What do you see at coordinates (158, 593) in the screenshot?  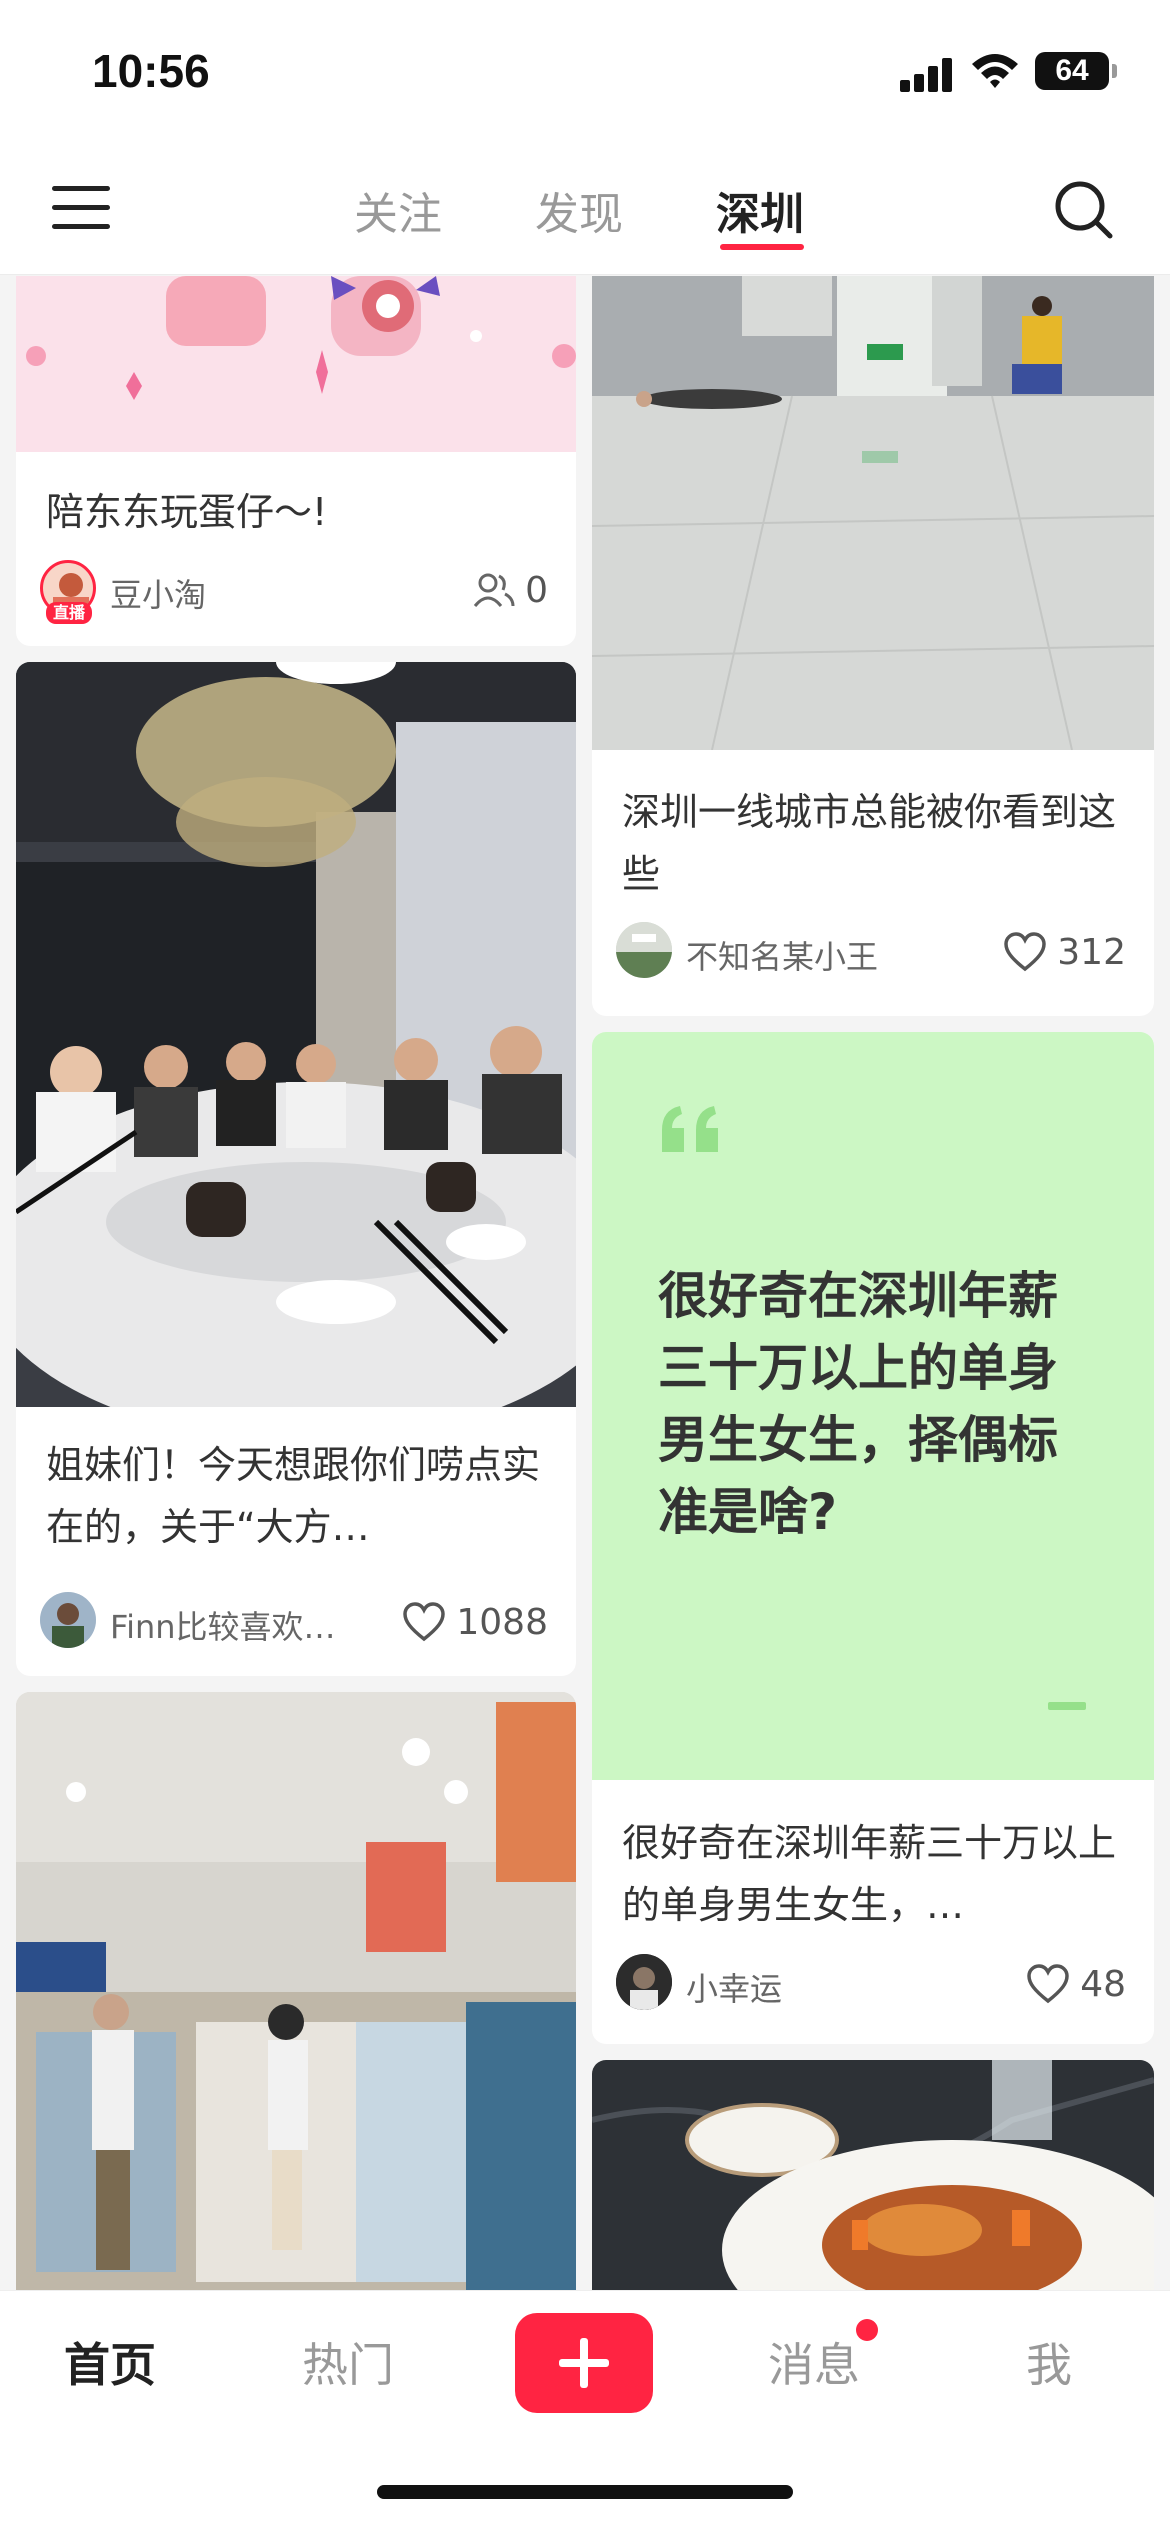 I see `author-name: 豆小淘` at bounding box center [158, 593].